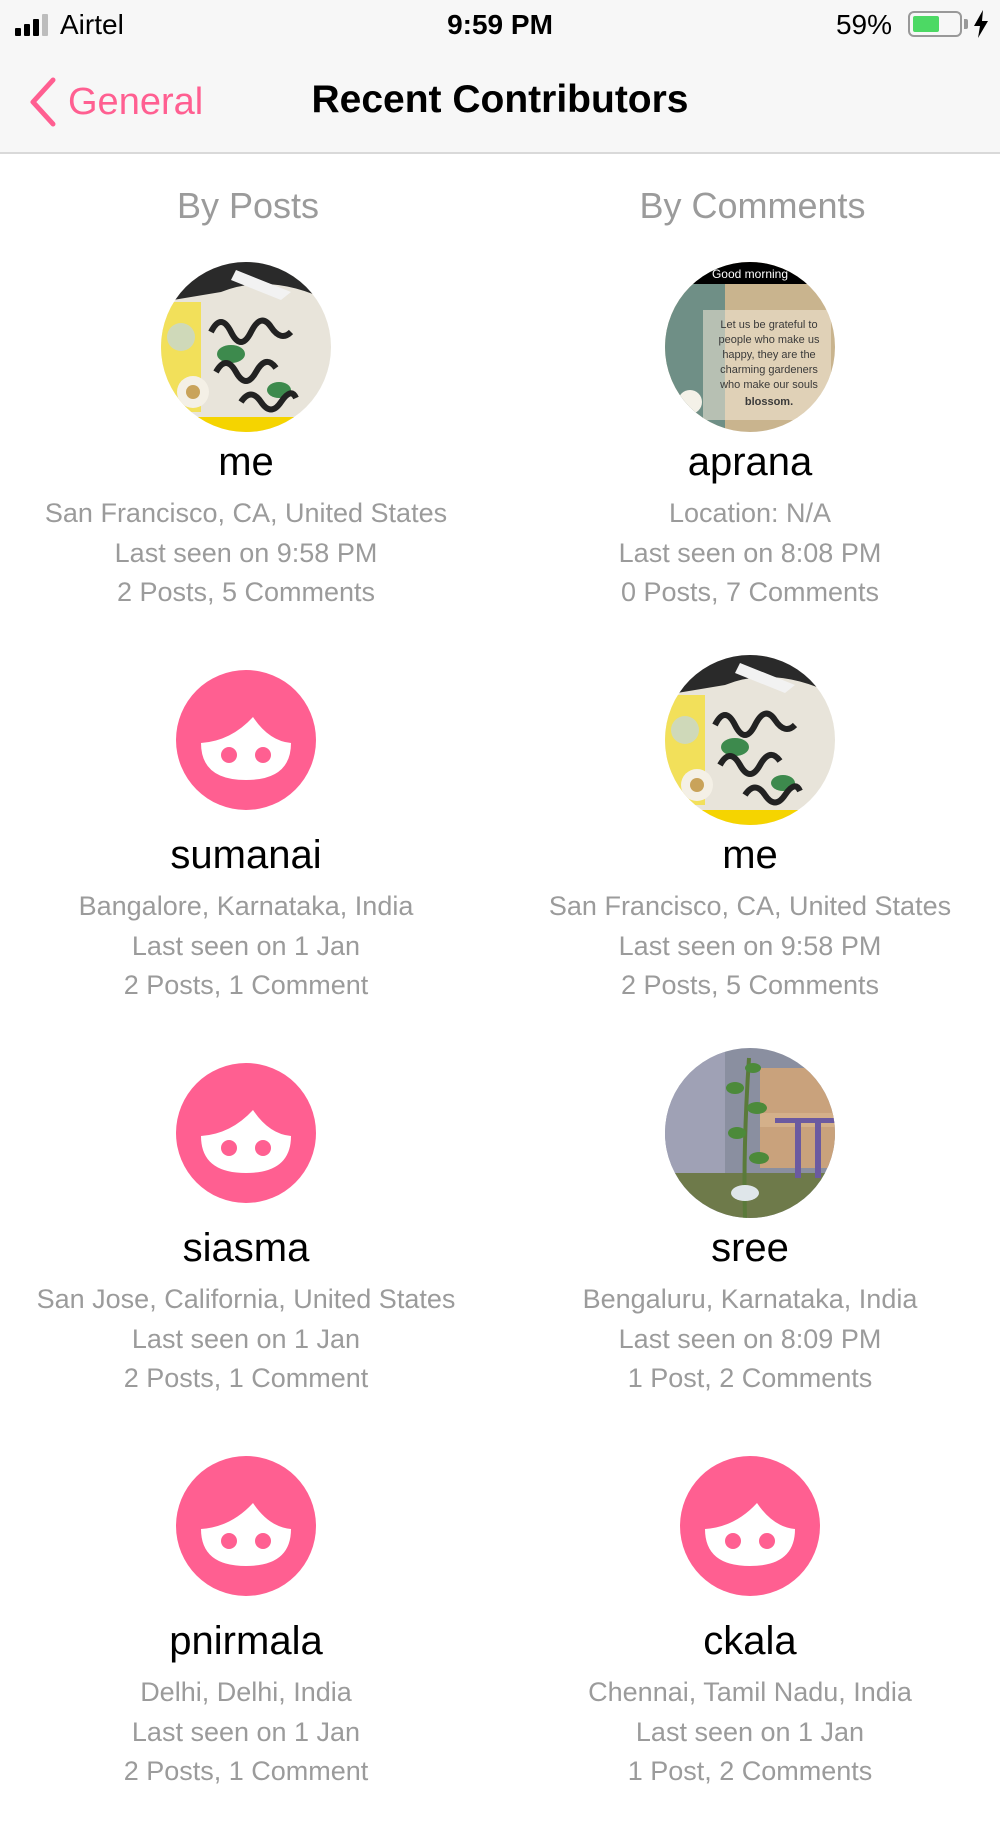 The image size is (1000, 1834). What do you see at coordinates (750, 462) in the screenshot?
I see `contributor-name: aprana` at bounding box center [750, 462].